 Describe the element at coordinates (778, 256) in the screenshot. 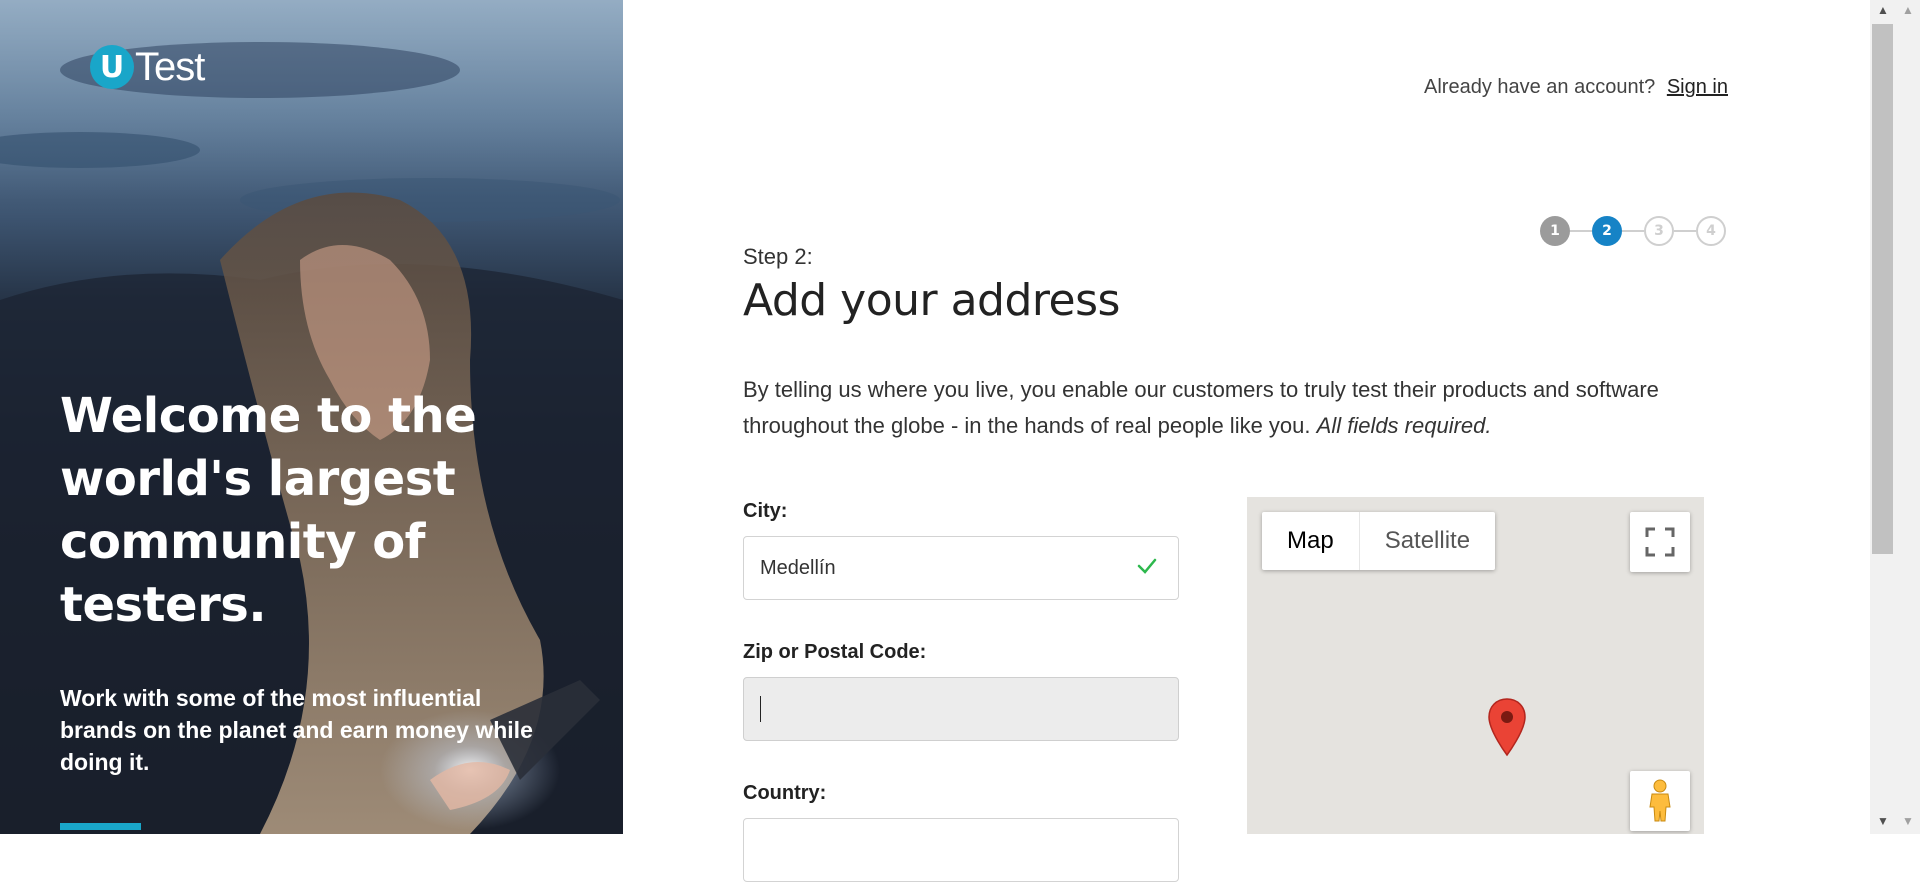

I see `step-label: Step 2:` at that location.